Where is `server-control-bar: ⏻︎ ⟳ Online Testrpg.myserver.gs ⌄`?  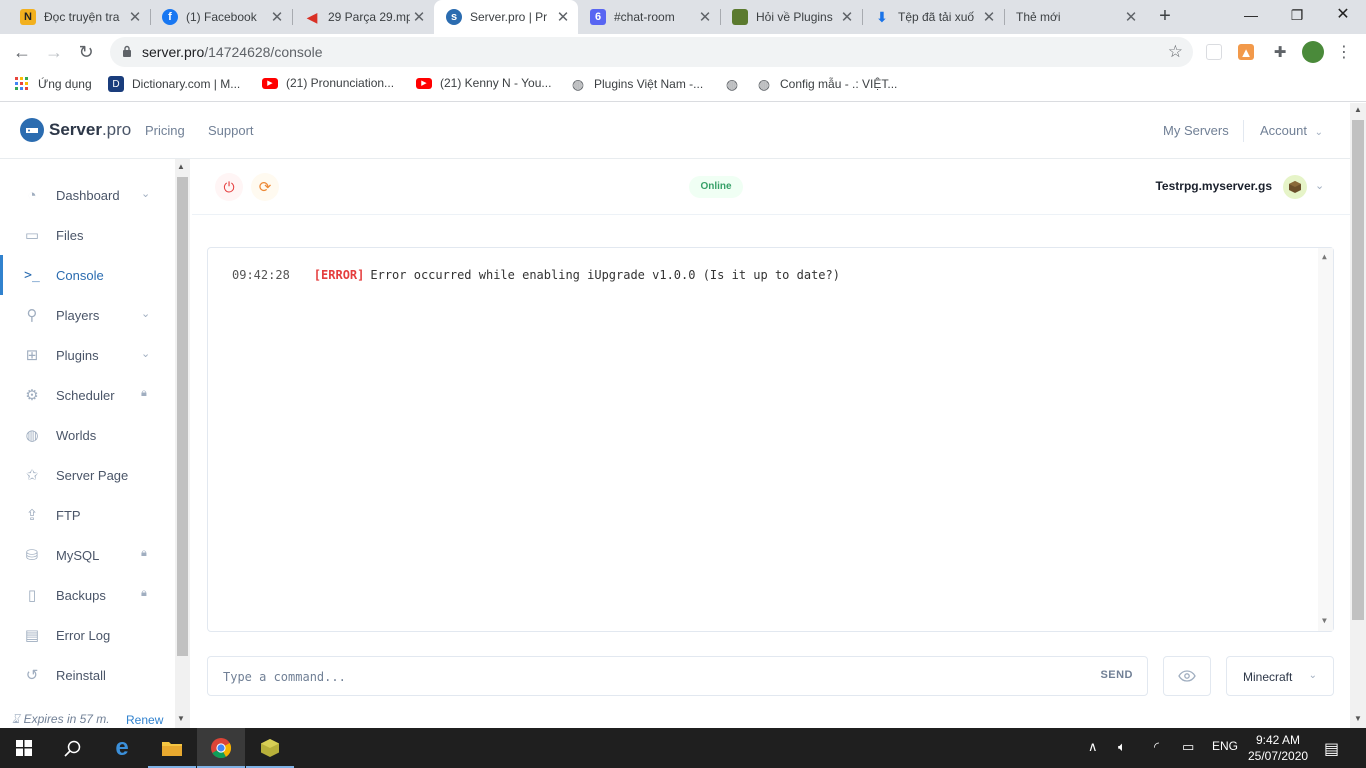 server-control-bar: ⏻︎ ⟳ Online Testrpg.myserver.gs ⌄ is located at coordinates (771, 187).